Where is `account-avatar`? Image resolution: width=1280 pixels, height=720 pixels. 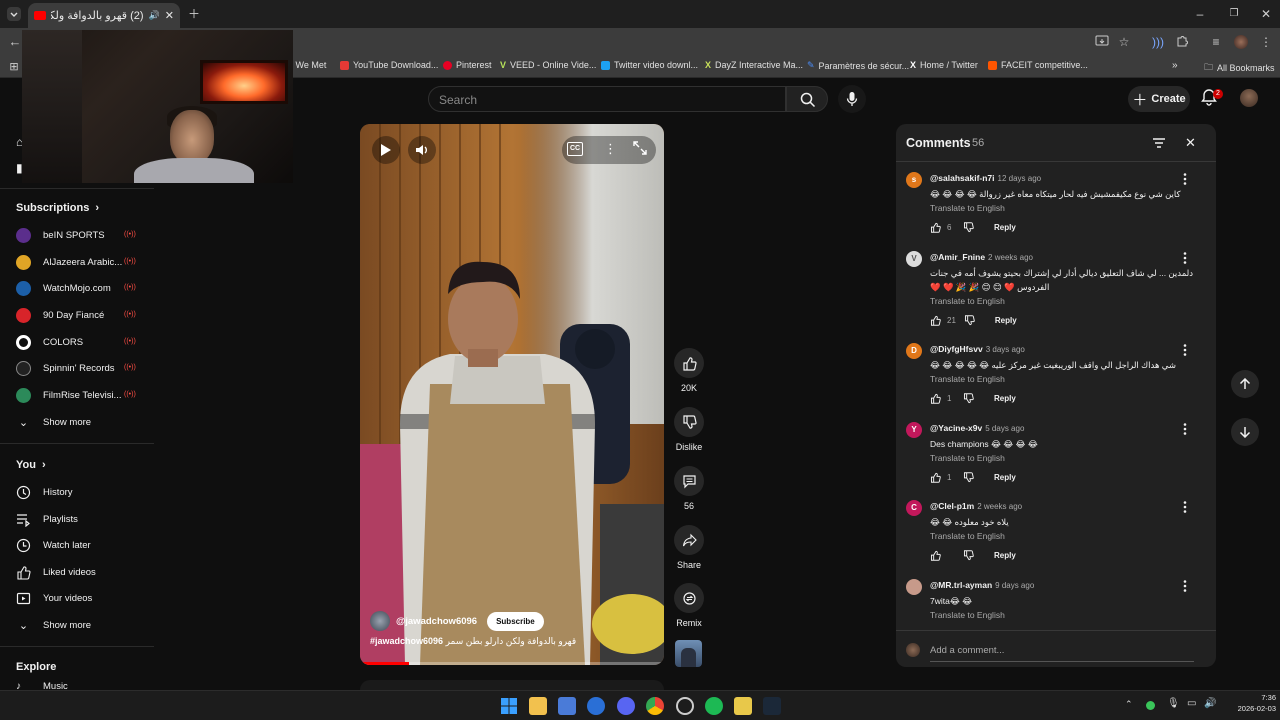
account-avatar is located at coordinates (1249, 98).